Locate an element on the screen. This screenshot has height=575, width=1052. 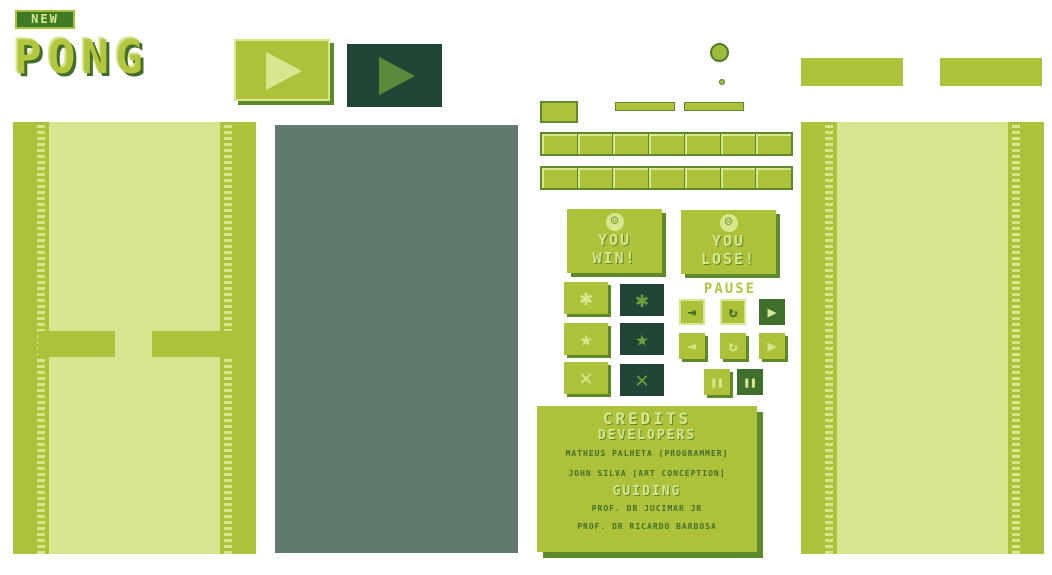
sad-face-icon: ☹ is located at coordinates (728, 223).